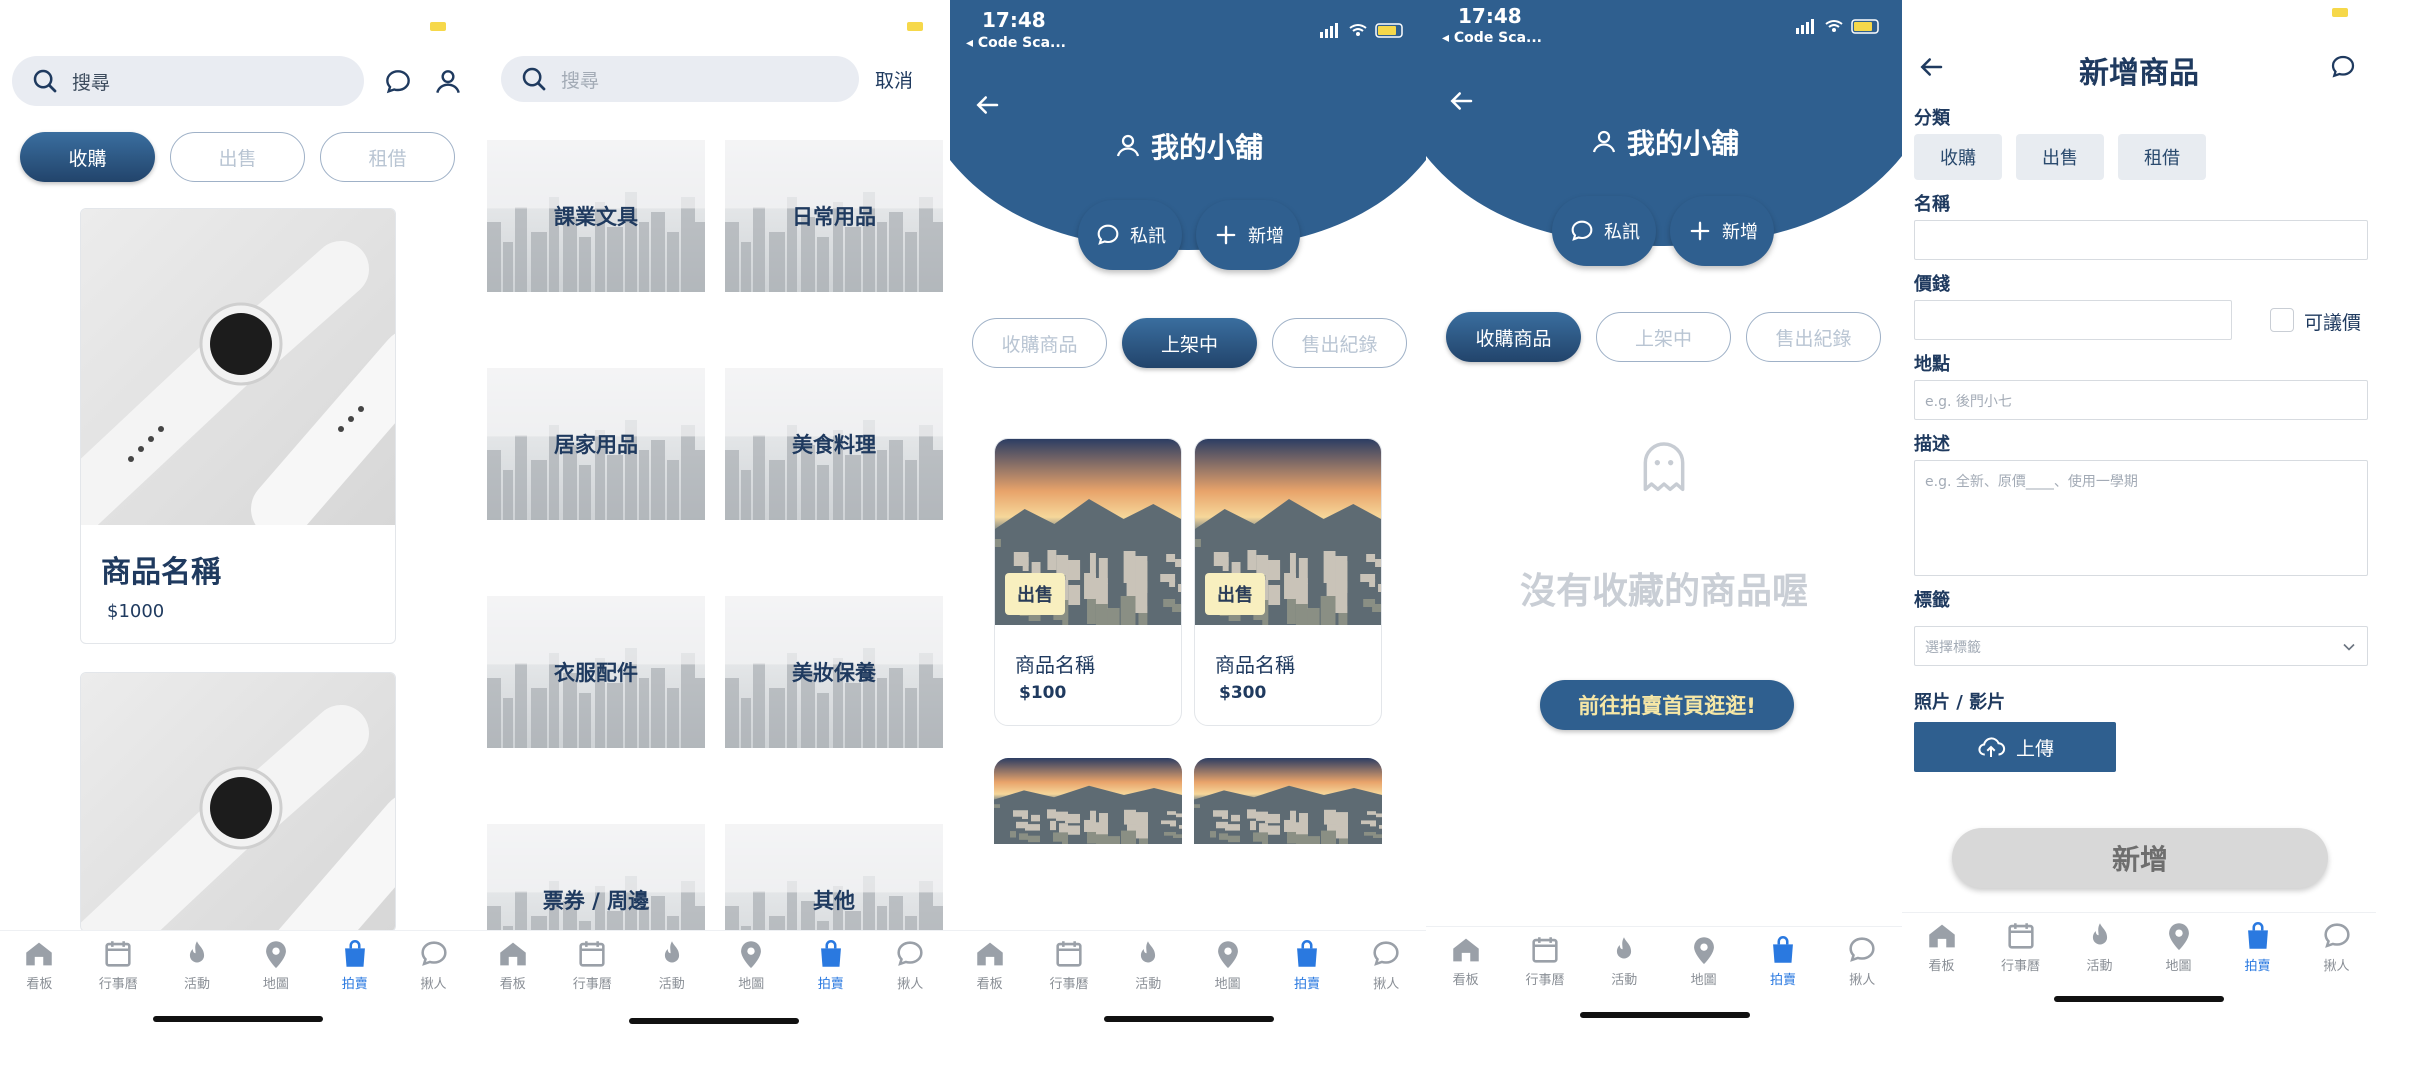 The height and width of the screenshot is (1084, 2436). What do you see at coordinates (1288, 582) in the screenshot?
I see `listing-card: 出售 商品名稱 $300` at bounding box center [1288, 582].